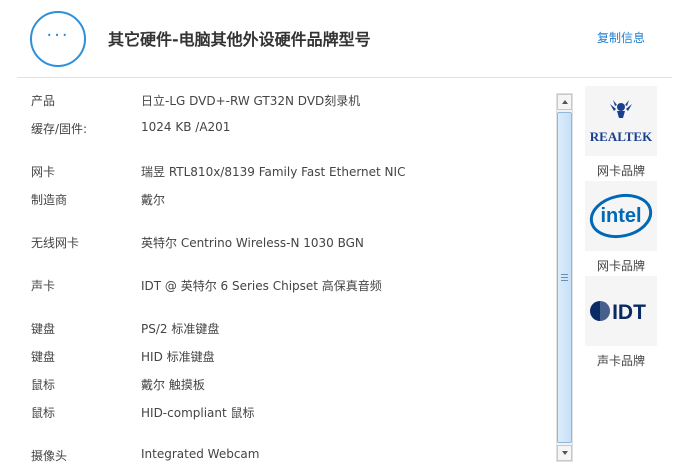 Image resolution: width=700 pixels, height=464 pixels. I want to click on list-item: 无线网卡 英特尔 Centrino Wireless-N 1030 BGN, so click(275, 242).